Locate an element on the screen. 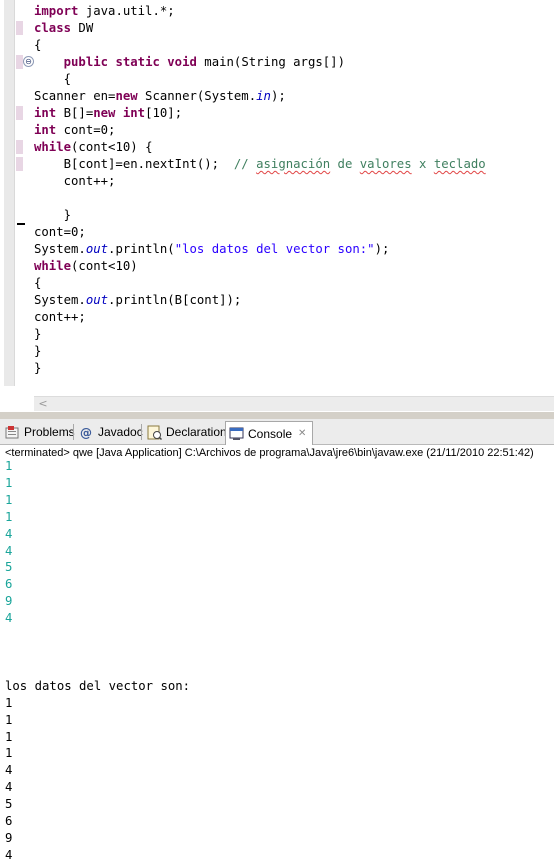 This screenshot has width=554, height=864. code-token: .println(B[cont]); is located at coordinates (175, 300).